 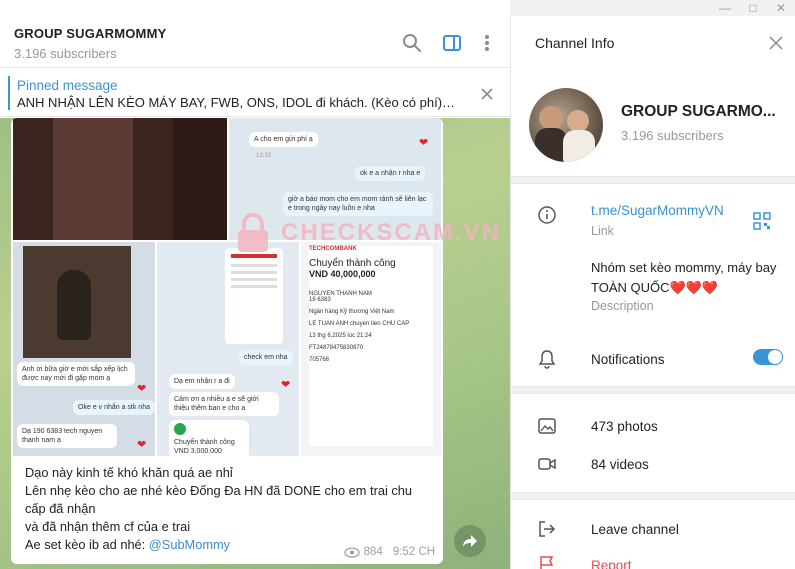 I want to click on qr-code-icon, so click(x=762, y=221).